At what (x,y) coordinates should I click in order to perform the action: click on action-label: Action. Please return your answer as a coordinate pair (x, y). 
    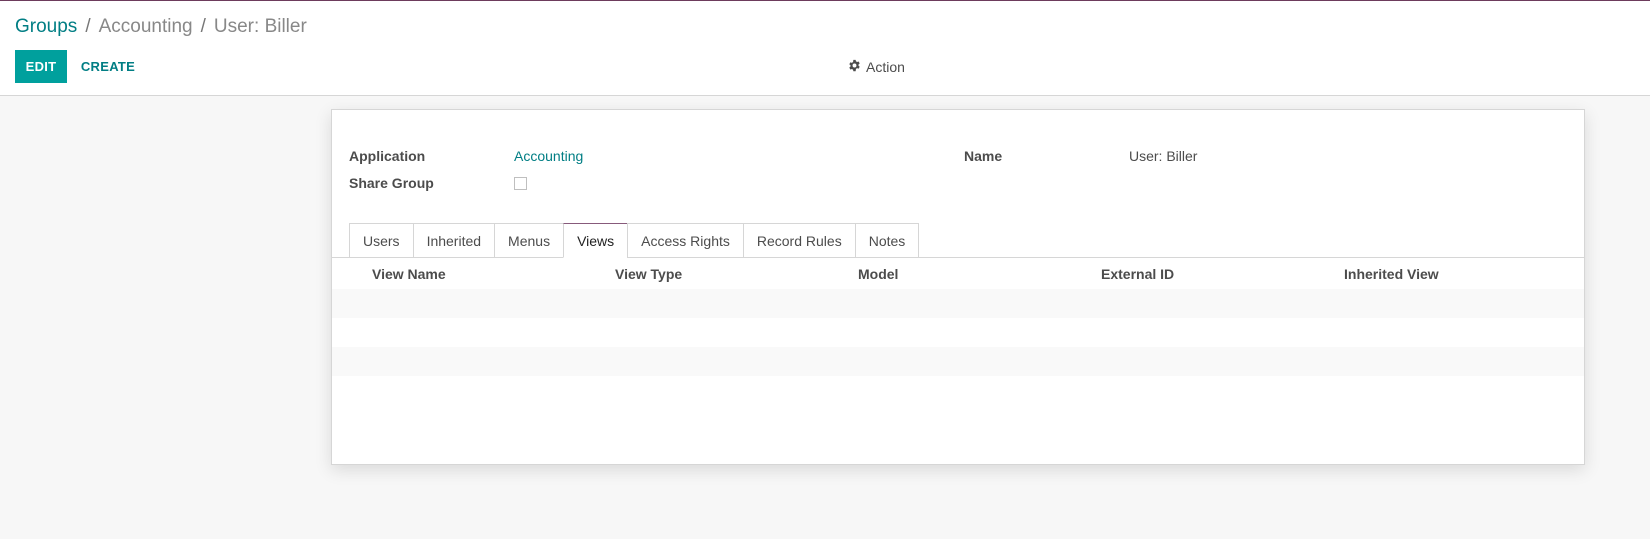
    Looking at the image, I should click on (885, 67).